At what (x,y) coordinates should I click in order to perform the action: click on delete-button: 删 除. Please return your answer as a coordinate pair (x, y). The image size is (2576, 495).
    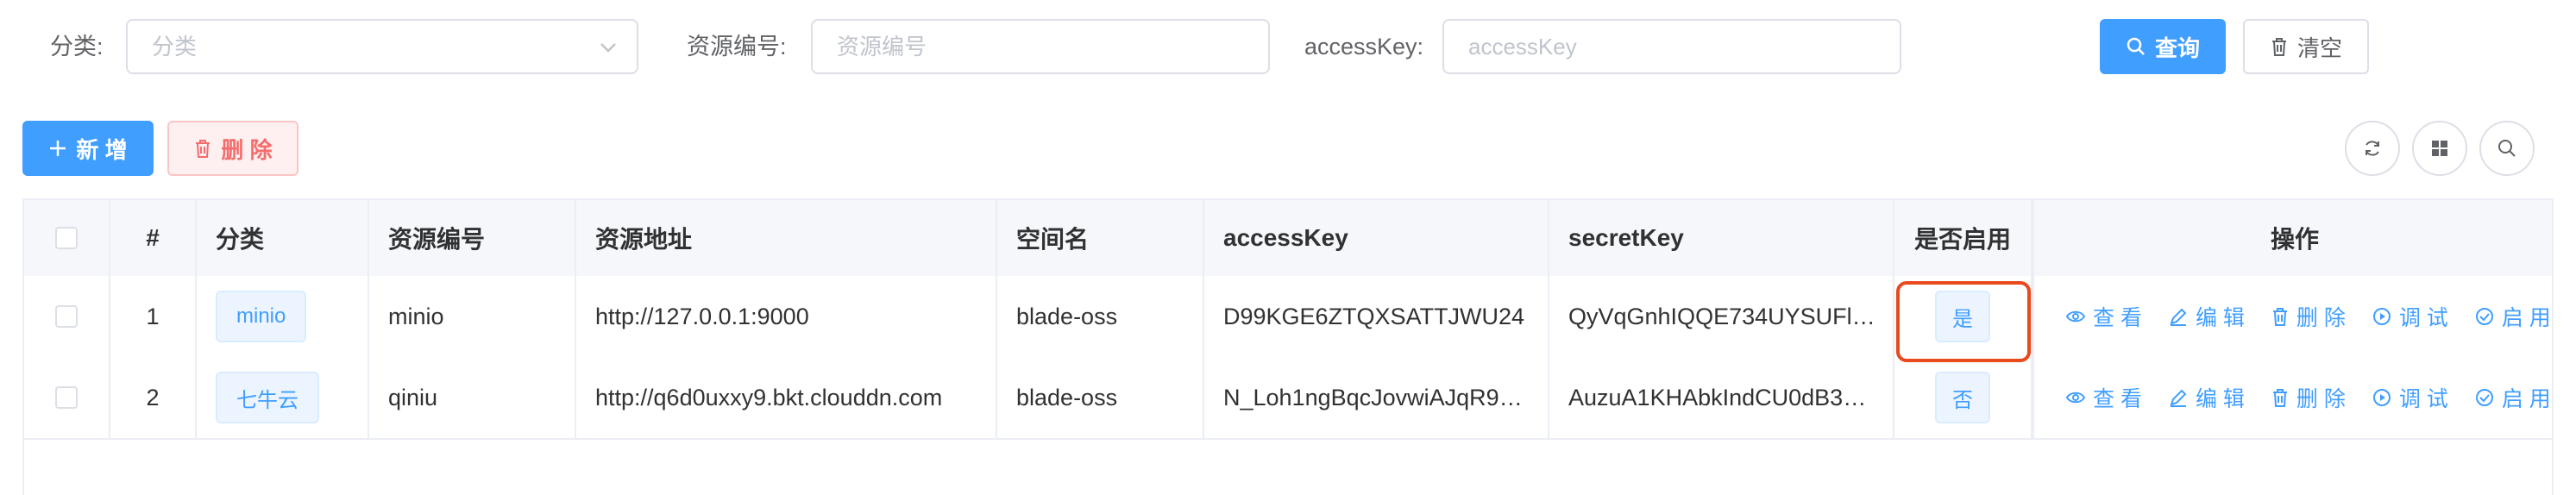
    Looking at the image, I should click on (232, 148).